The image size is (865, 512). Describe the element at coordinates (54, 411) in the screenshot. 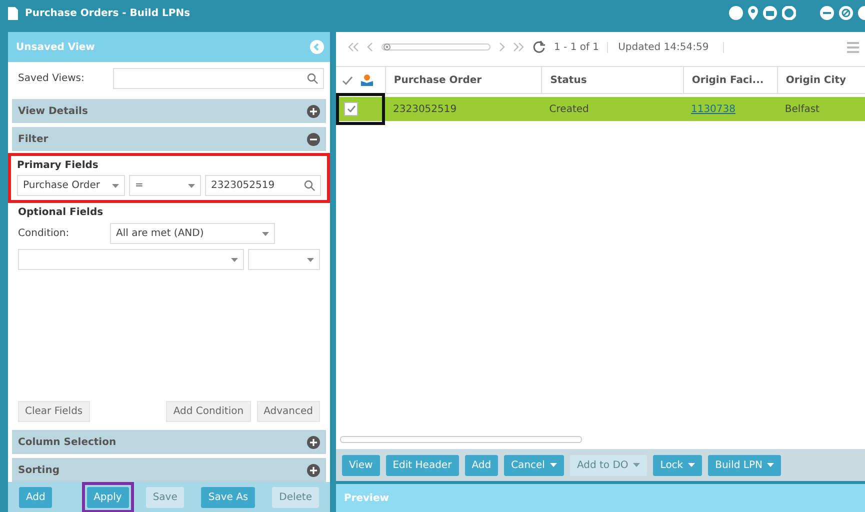

I see `filter-button: Clear Fields` at that location.